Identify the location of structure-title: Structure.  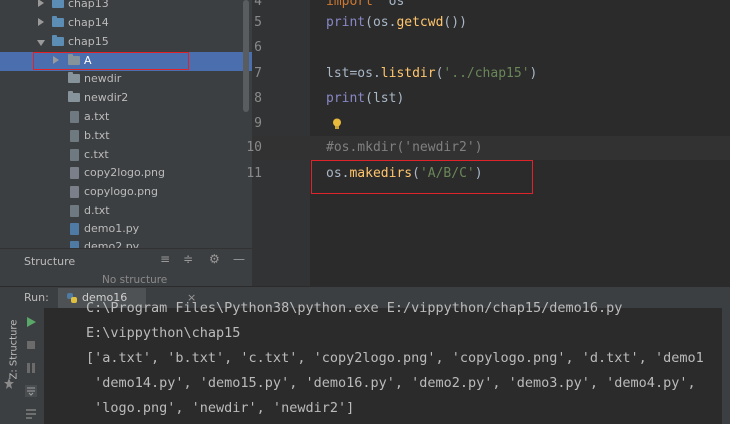
(50, 261).